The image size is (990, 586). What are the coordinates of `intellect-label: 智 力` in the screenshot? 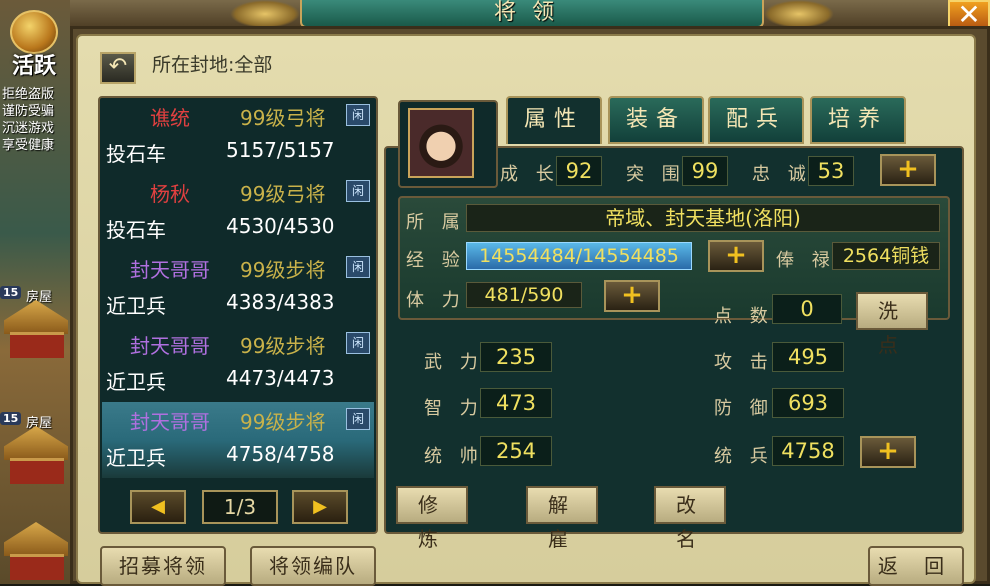 It's located at (454, 408).